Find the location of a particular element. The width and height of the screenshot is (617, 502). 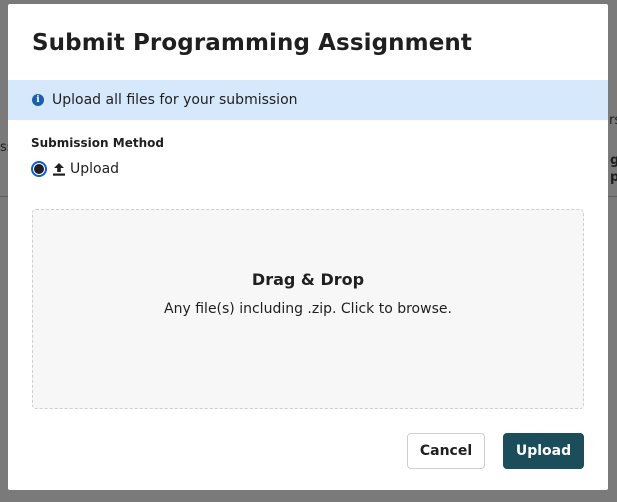

bg-text-fragment: p is located at coordinates (613, 177).